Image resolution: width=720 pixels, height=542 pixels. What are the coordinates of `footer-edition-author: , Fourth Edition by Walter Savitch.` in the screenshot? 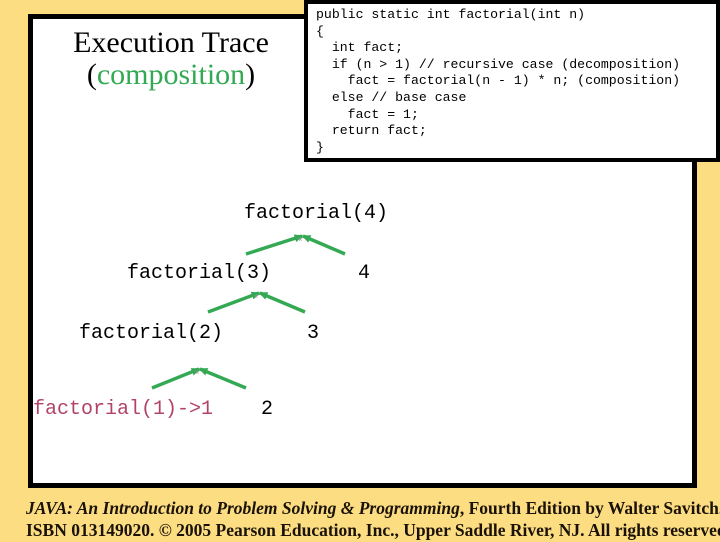 It's located at (589, 508).